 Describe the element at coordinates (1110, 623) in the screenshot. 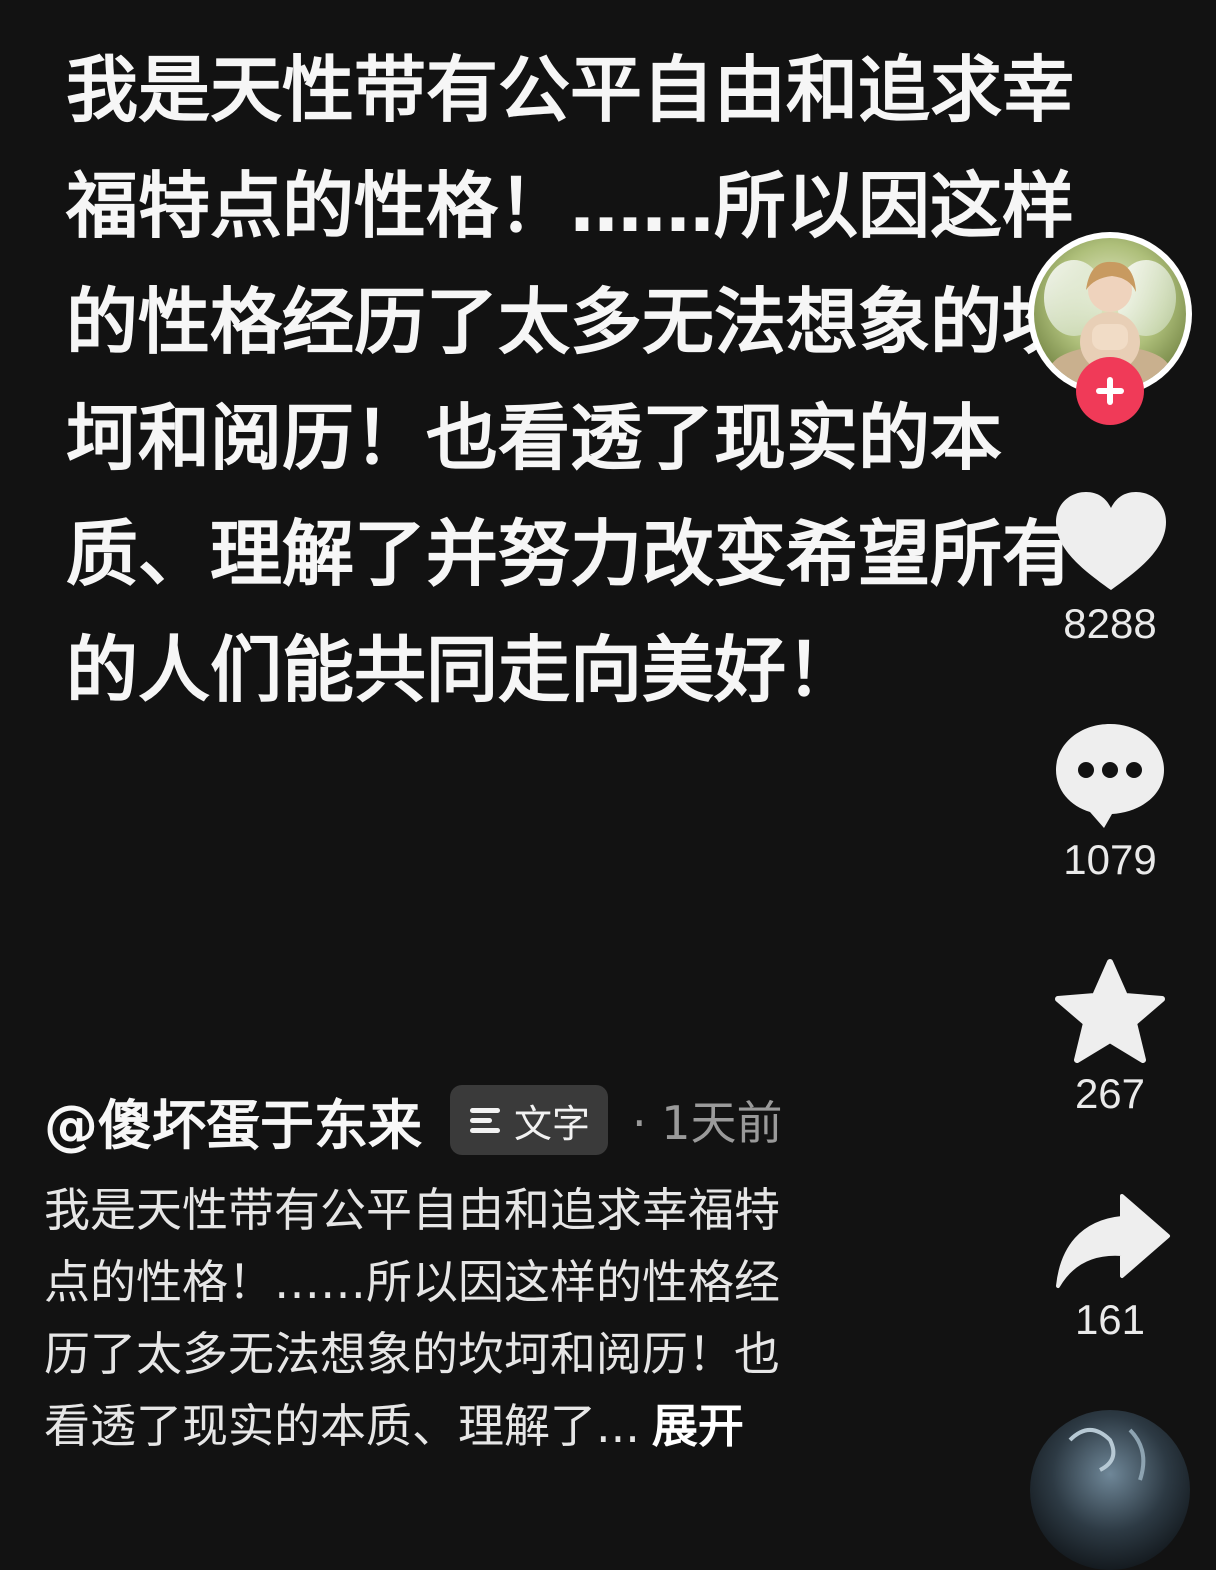

I see `like-count: 8288` at that location.